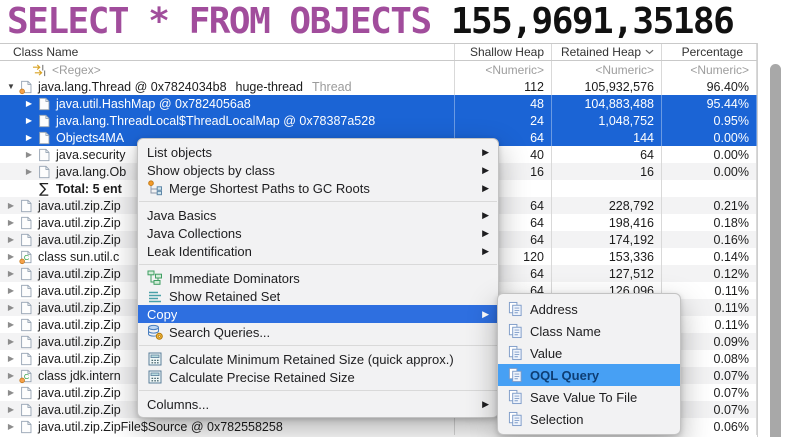  I want to click on column-header-percentage: Percentage, so click(709, 52).